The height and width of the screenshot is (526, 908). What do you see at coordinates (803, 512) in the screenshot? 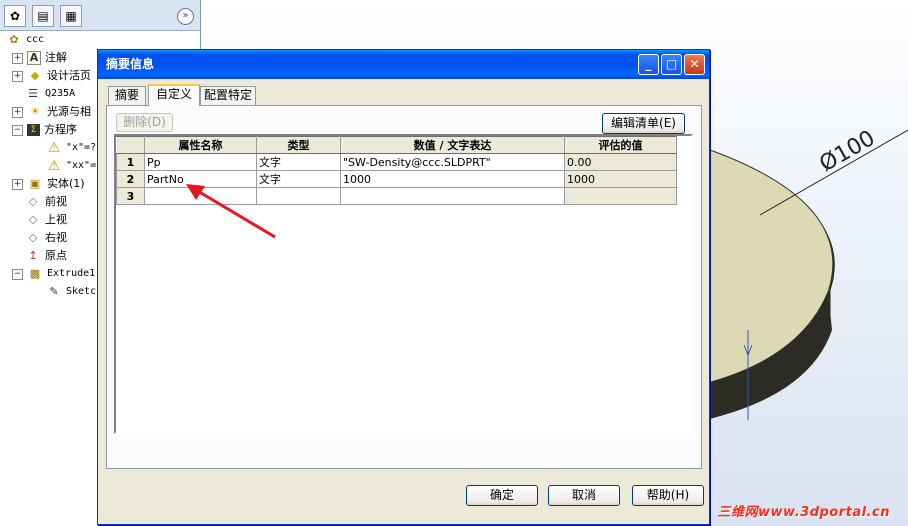
I see `watermark: 三维网www.3dportal.cn` at bounding box center [803, 512].